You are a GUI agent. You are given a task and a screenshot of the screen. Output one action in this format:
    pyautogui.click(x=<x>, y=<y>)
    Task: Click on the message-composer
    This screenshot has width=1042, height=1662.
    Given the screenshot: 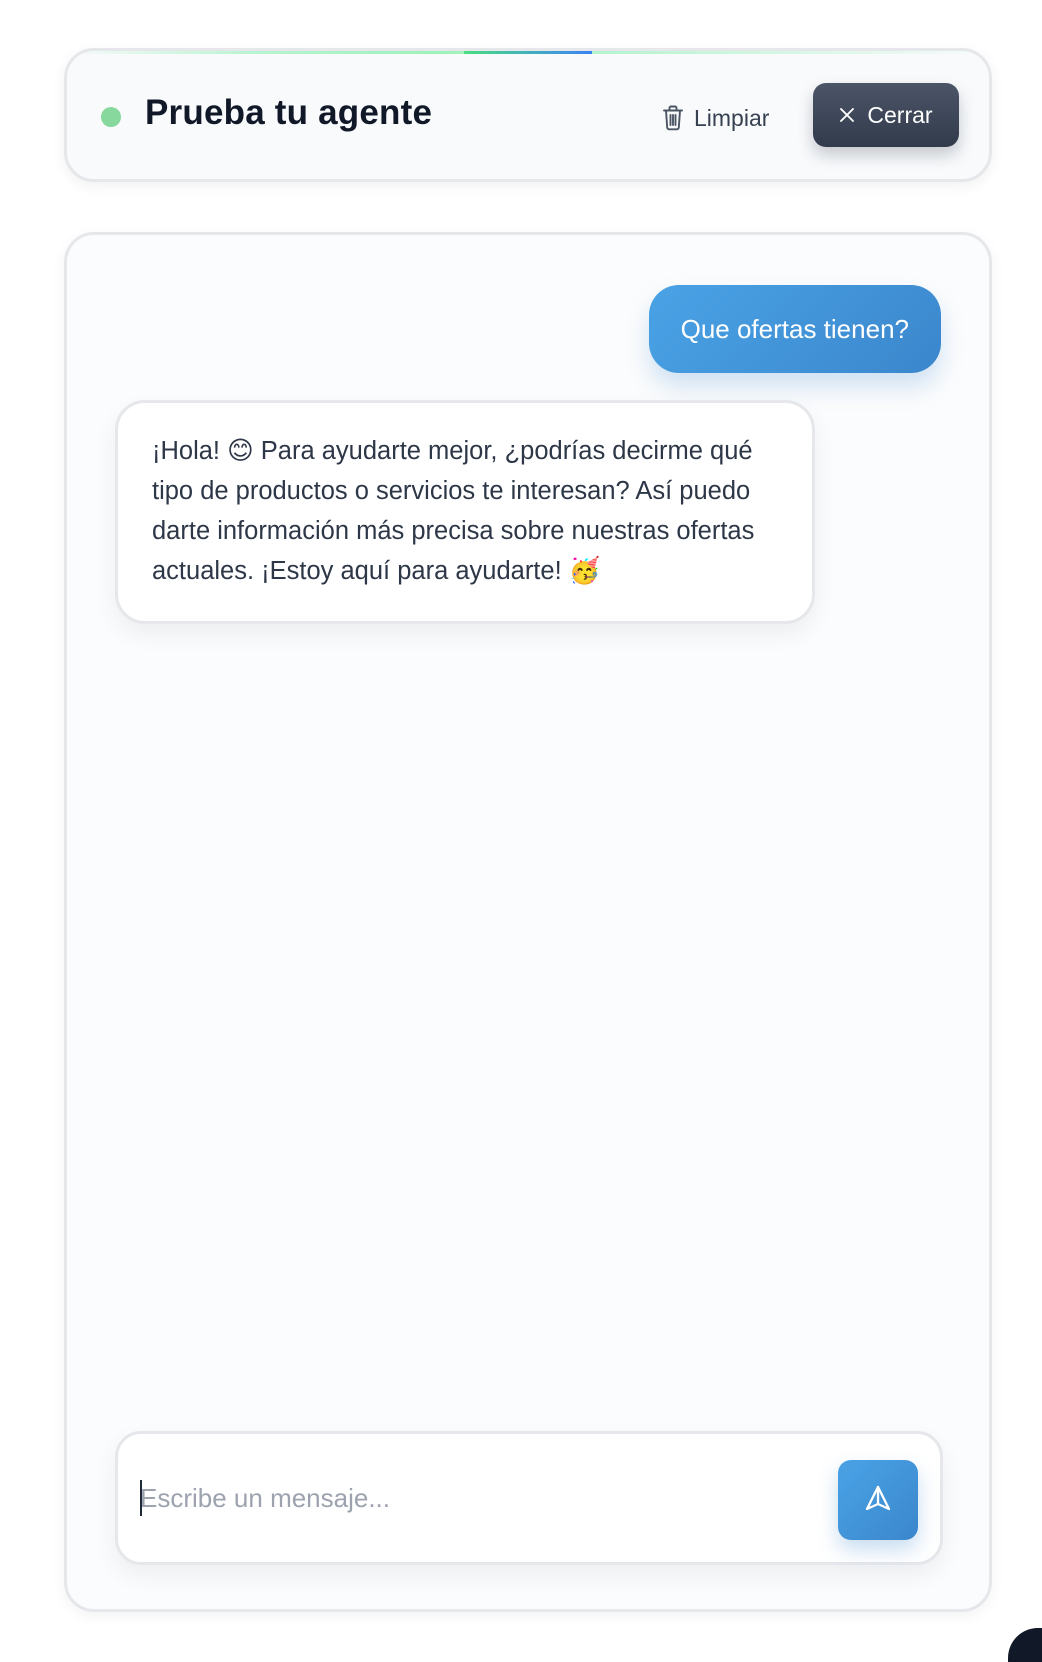 What is the action you would take?
    pyautogui.click(x=529, y=1498)
    